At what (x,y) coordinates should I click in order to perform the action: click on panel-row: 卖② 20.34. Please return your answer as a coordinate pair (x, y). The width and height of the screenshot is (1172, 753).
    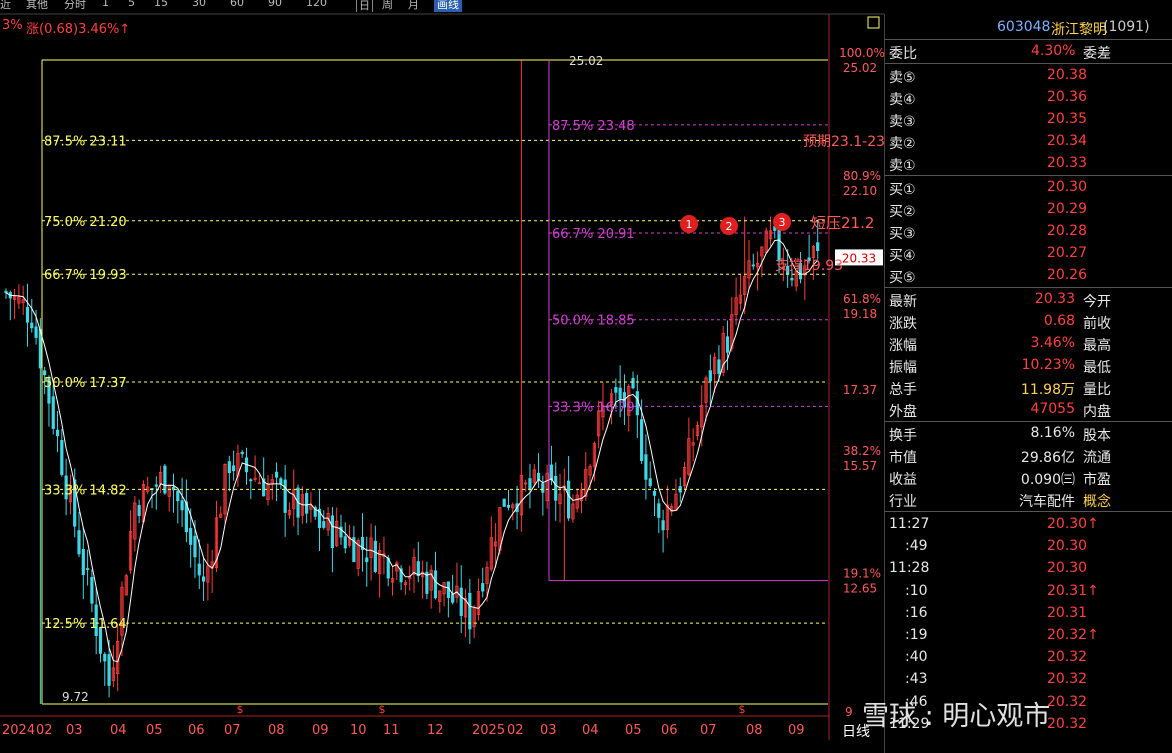
    Looking at the image, I should click on (1028, 141).